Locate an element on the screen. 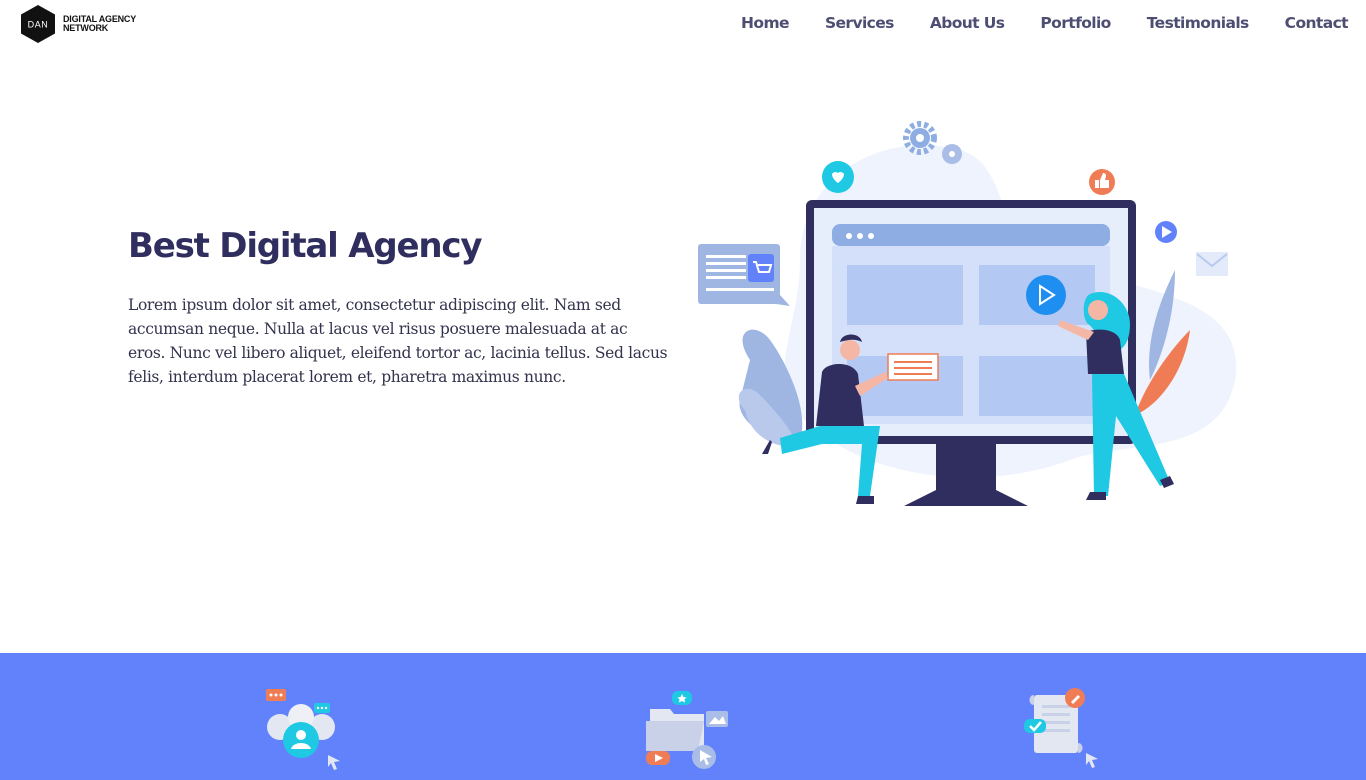 This screenshot has width=1366, height=780. logo-hexagon-icon: DAN is located at coordinates (38, 24).